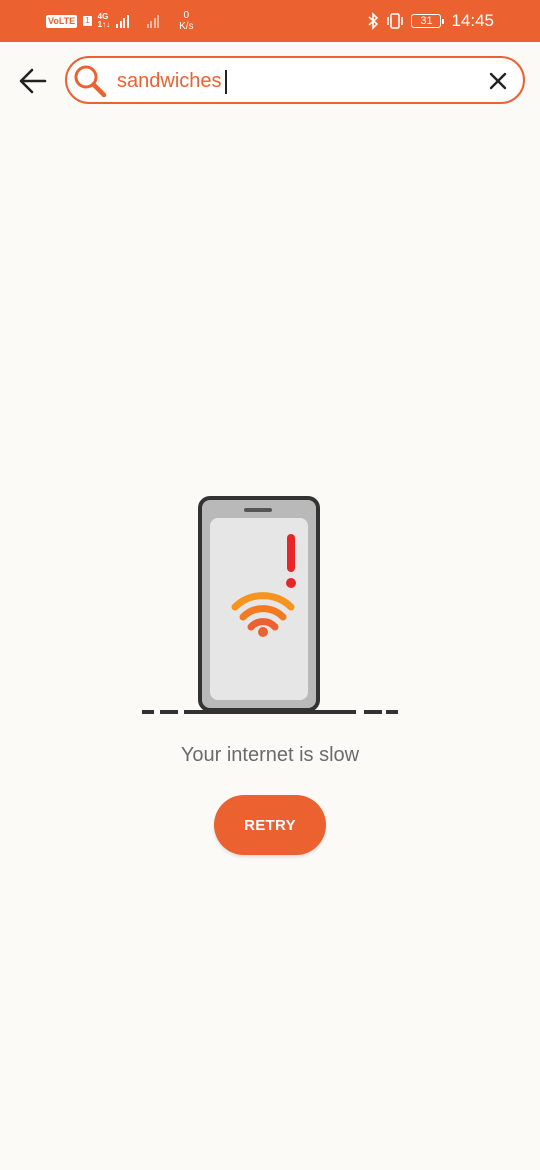  What do you see at coordinates (104, 24) in the screenshot?
I see `network-activity-label: 1↑↓` at bounding box center [104, 24].